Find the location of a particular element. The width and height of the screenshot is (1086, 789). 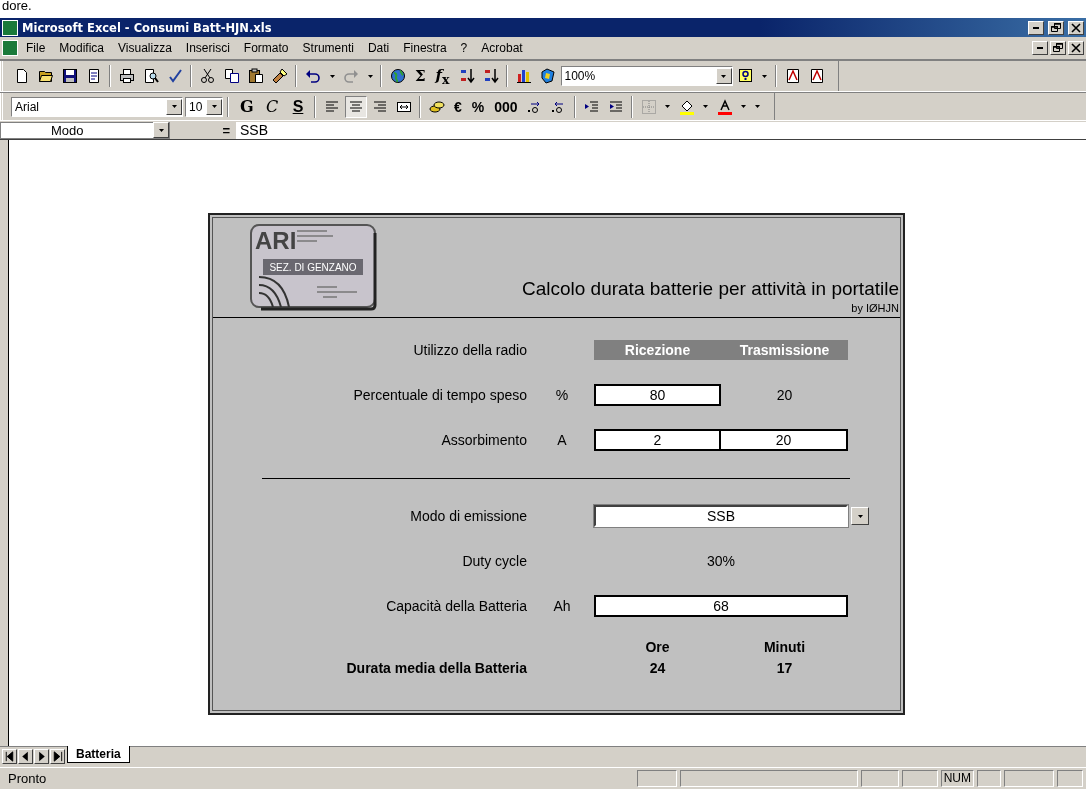

name-box: Modo is located at coordinates (85, 130).